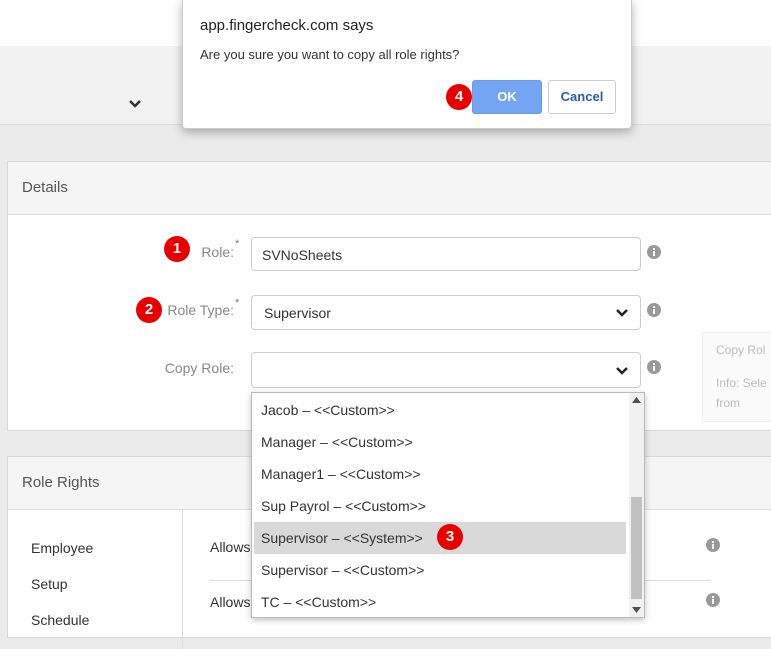 The image size is (771, 649). What do you see at coordinates (389, 188) in the screenshot?
I see `details-heading: Details` at bounding box center [389, 188].